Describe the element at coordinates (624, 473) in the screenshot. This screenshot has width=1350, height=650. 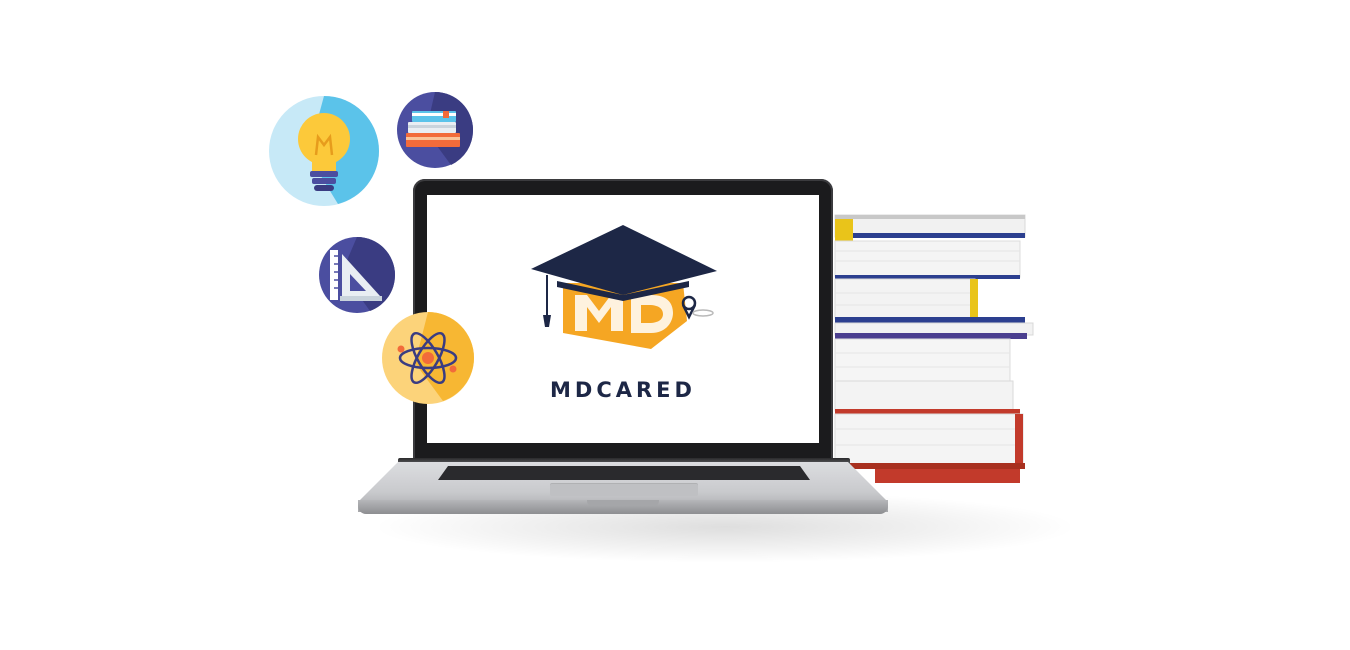
I see `keyboard` at that location.